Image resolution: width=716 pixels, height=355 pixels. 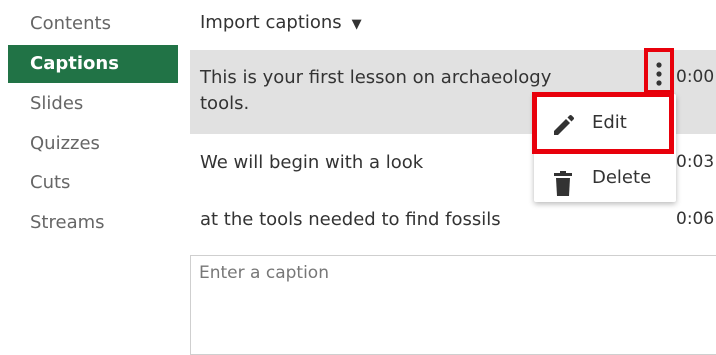 I want to click on caption-text-line: This is your first lesson on archaeology, so click(x=376, y=77).